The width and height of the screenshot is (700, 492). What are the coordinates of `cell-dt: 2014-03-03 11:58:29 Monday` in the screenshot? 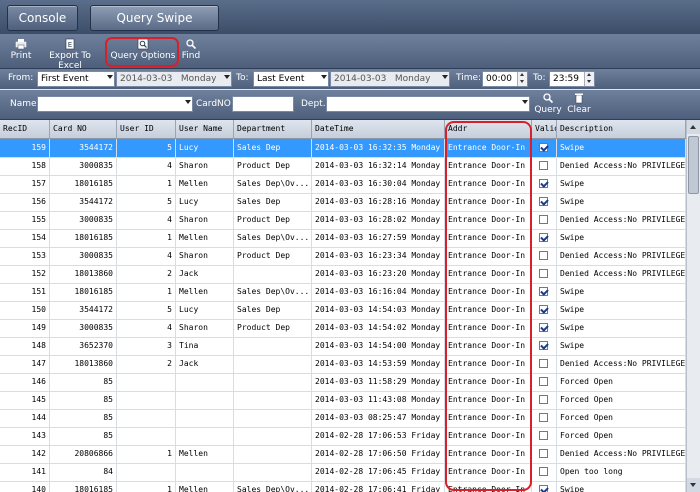 It's located at (378, 382).